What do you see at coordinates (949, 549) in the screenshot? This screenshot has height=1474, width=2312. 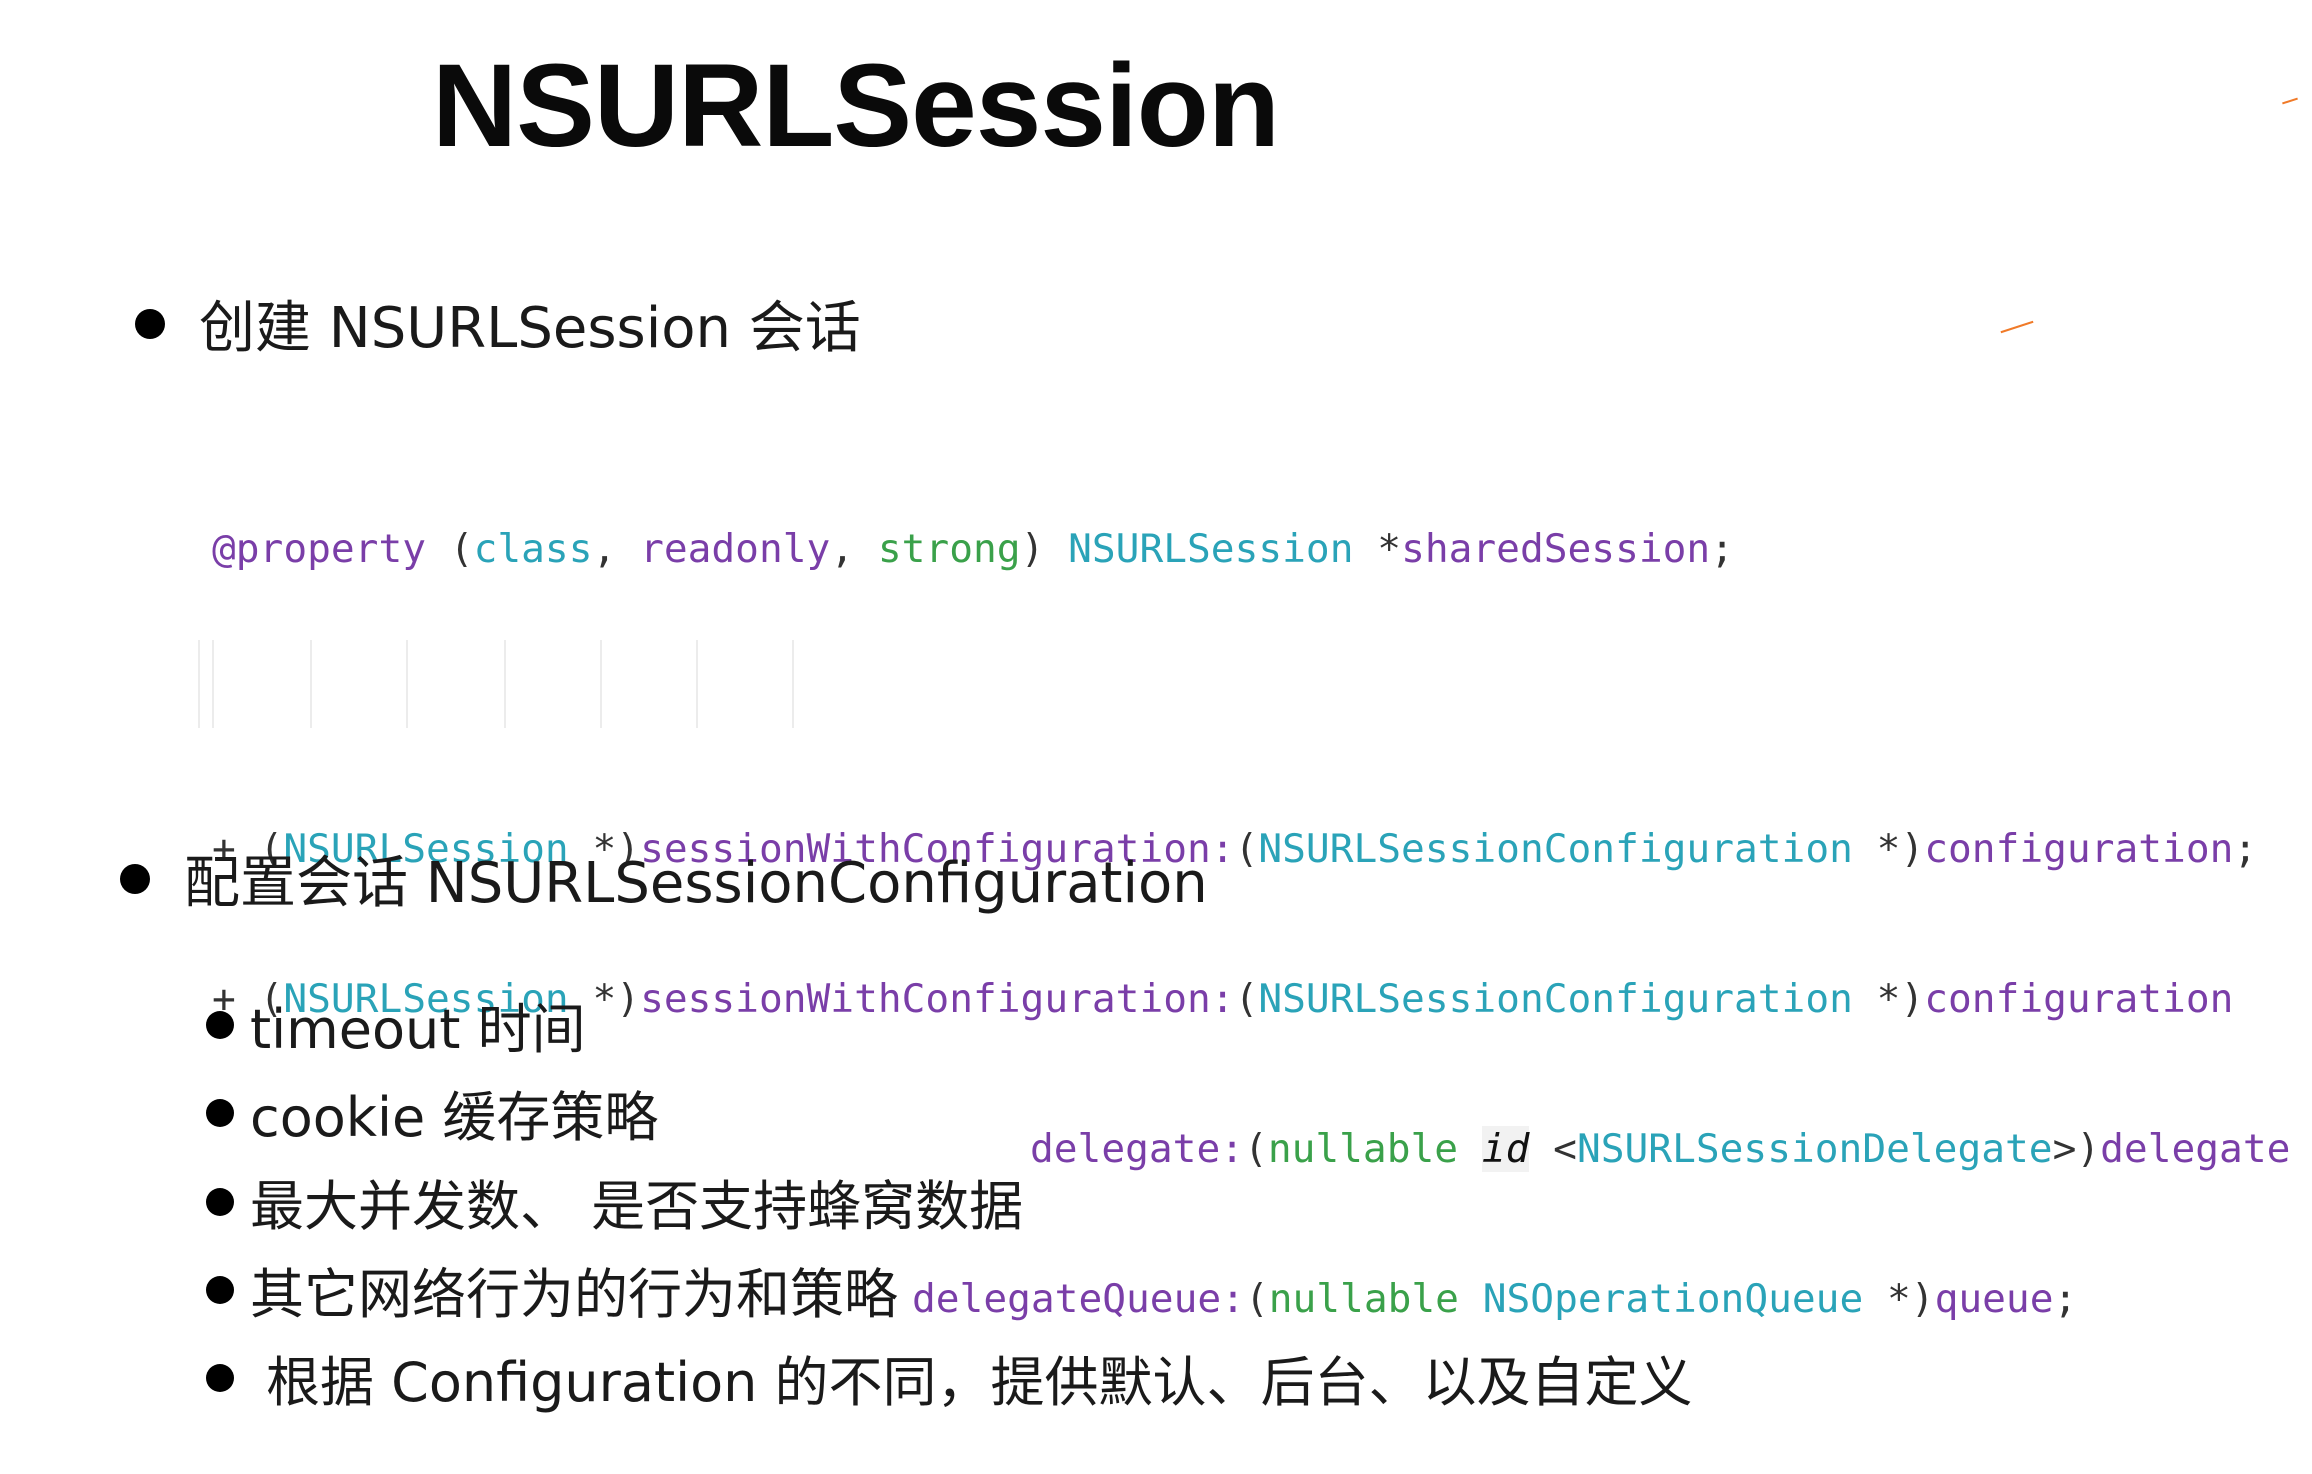 I see `code-token: strong` at bounding box center [949, 549].